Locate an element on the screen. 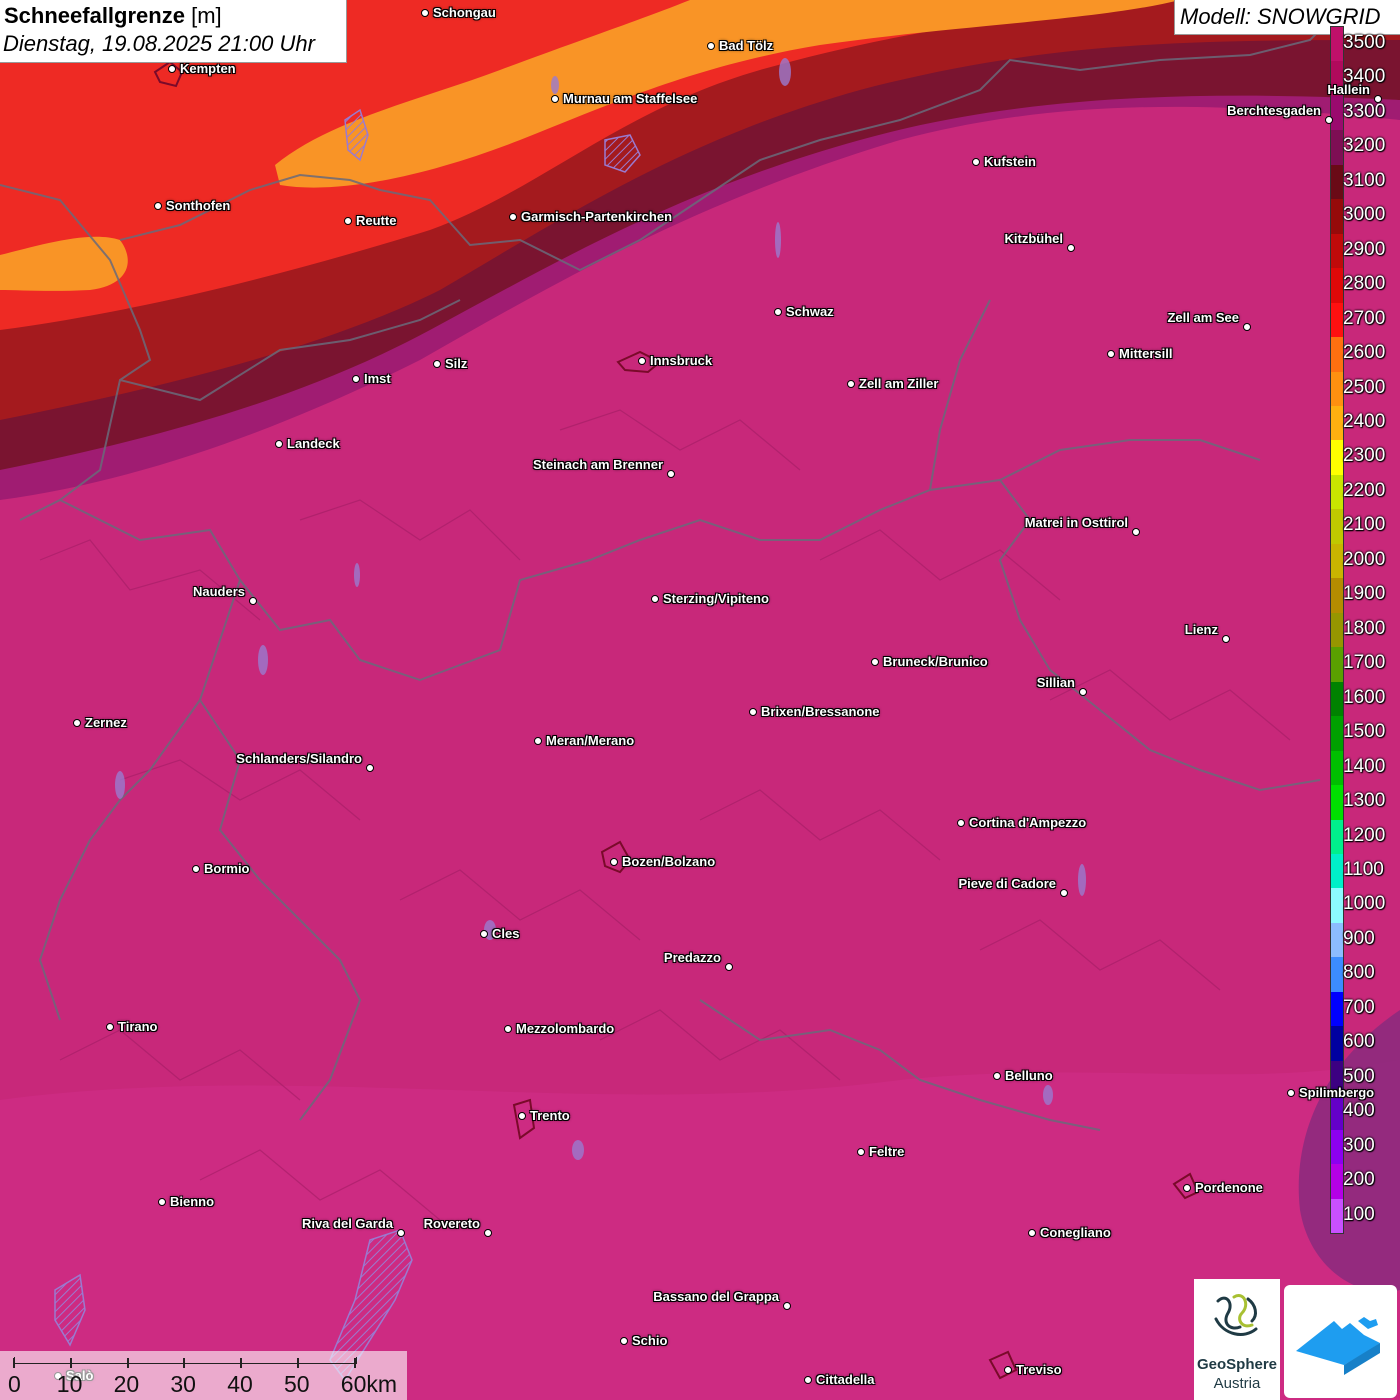  city-label: Predazzo is located at coordinates (692, 957).